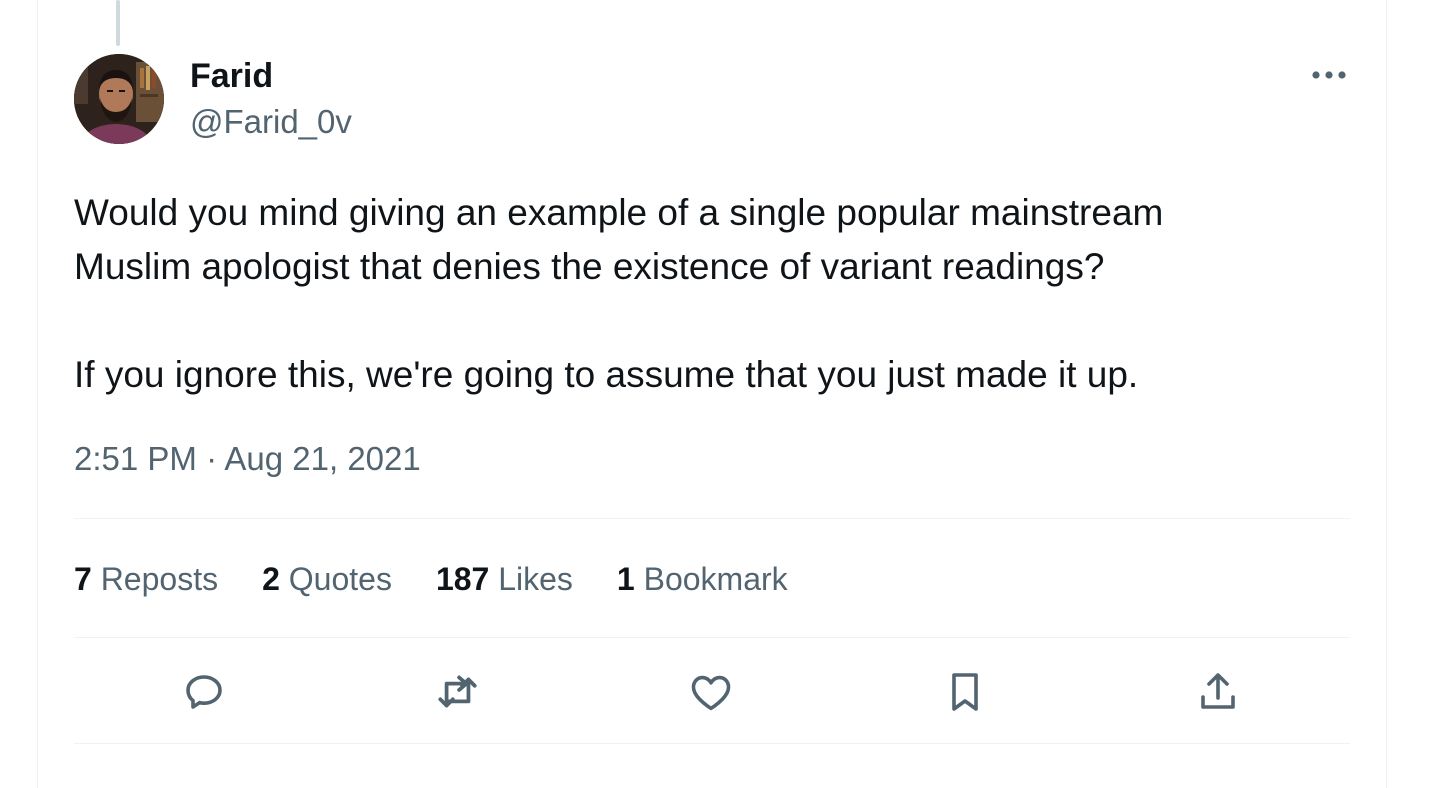 This screenshot has height=788, width=1456. I want to click on bookmark-icon, so click(965, 692).